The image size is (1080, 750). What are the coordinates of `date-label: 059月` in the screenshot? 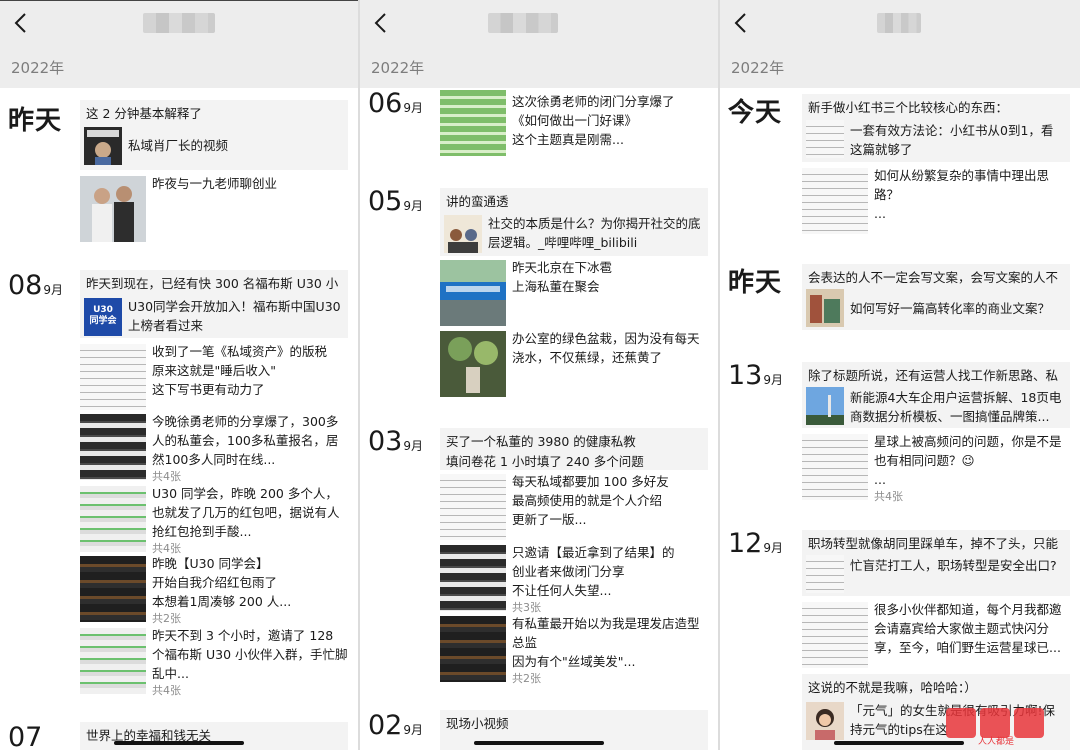 It's located at (395, 201).